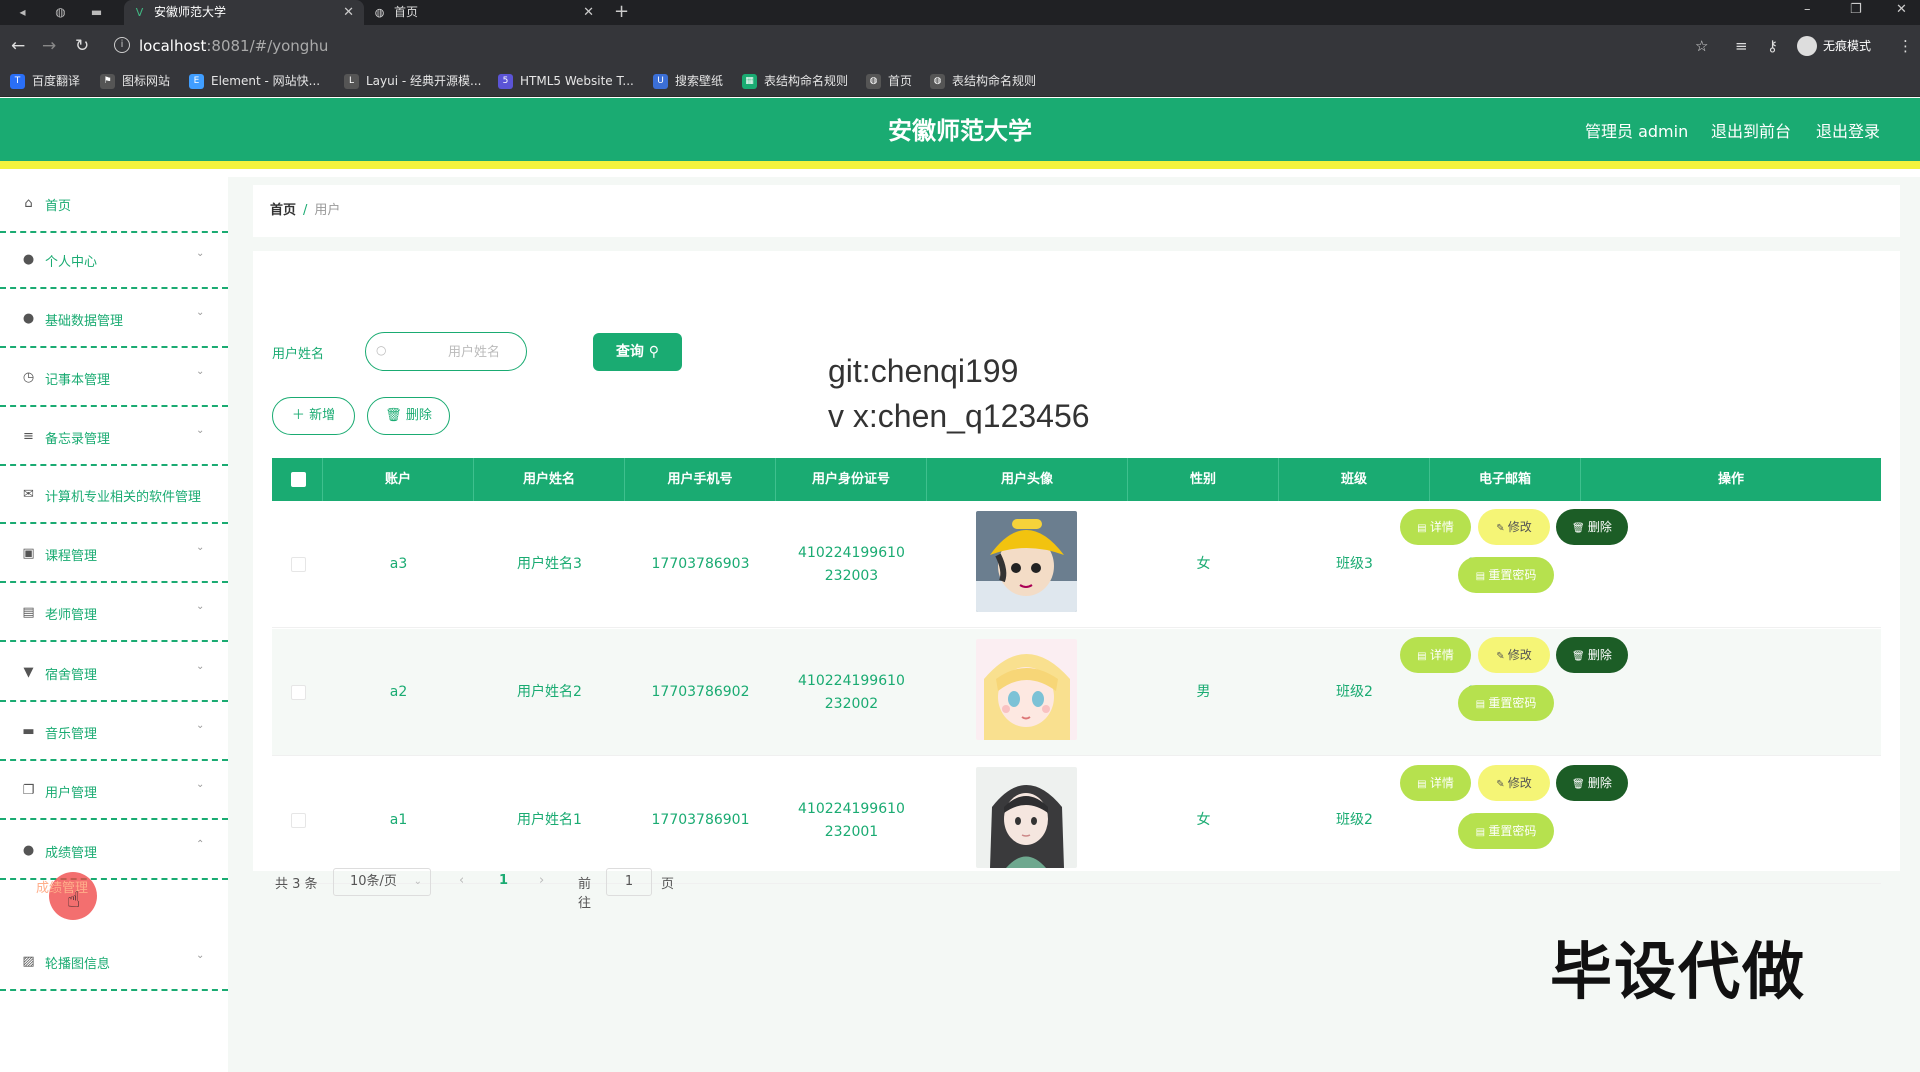 This screenshot has width=1920, height=1072. What do you see at coordinates (688, 81) in the screenshot?
I see `bookmark: U 搜索壁纸` at bounding box center [688, 81].